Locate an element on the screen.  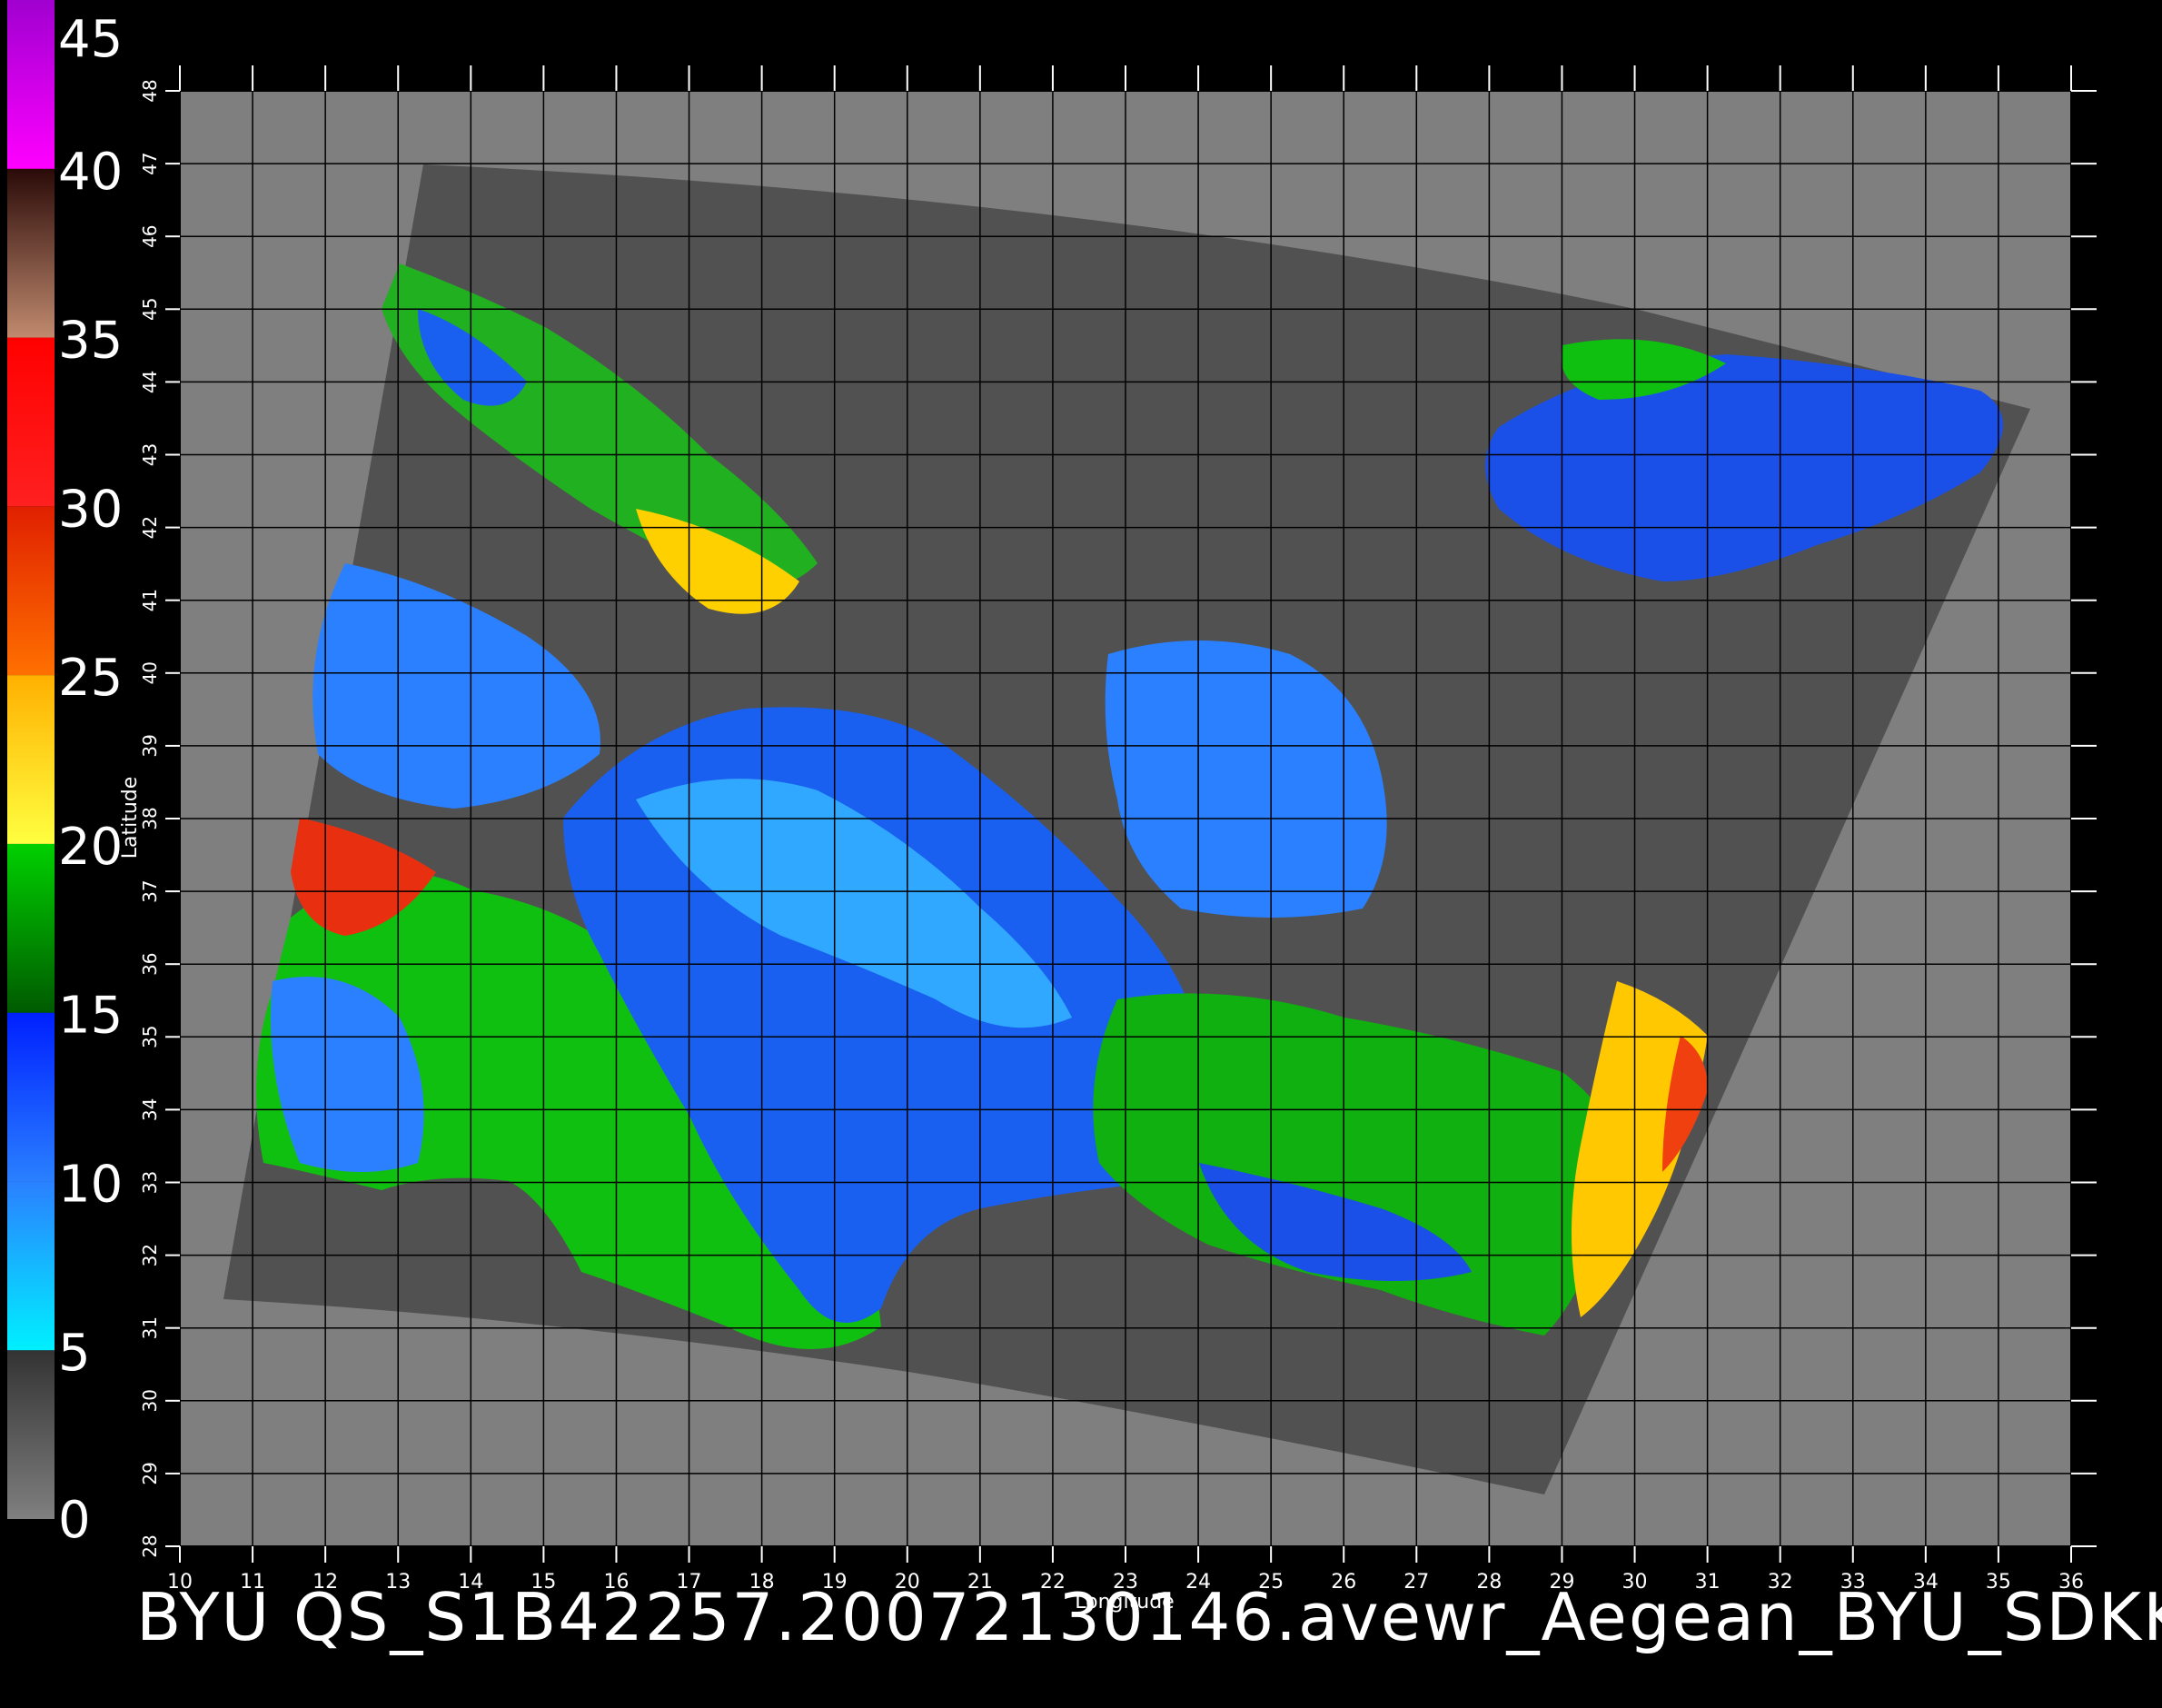
colorbar-label-45: 45 is located at coordinates (90, 39).